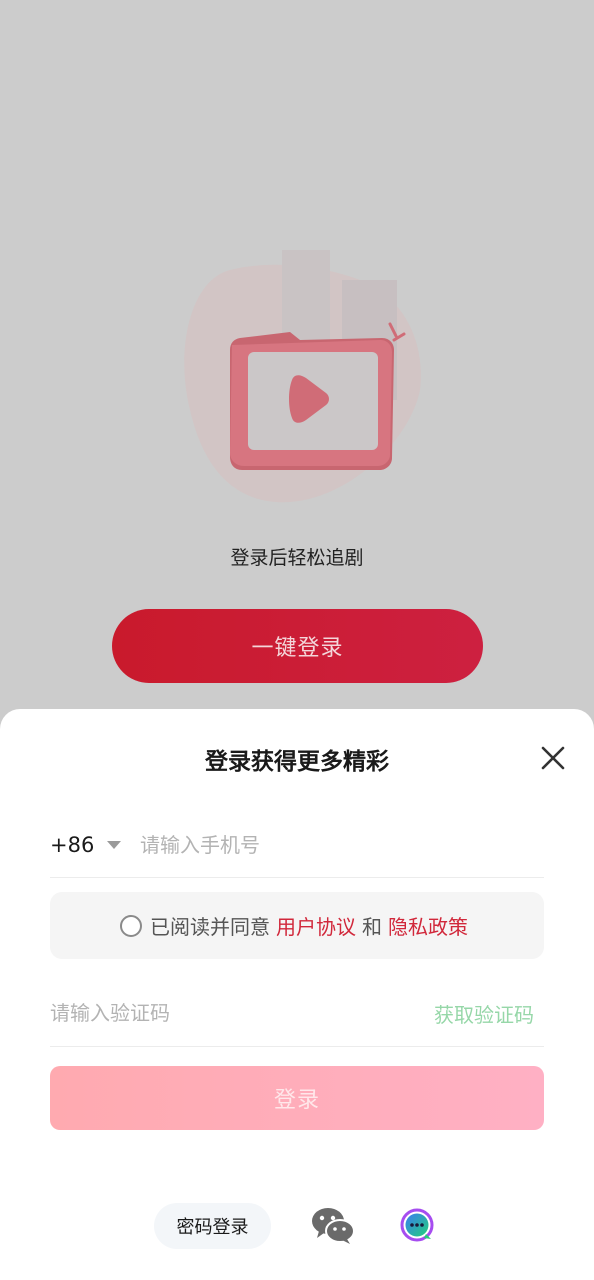 The image size is (594, 1280). I want to click on chat-bubble-icon, so click(417, 1225).